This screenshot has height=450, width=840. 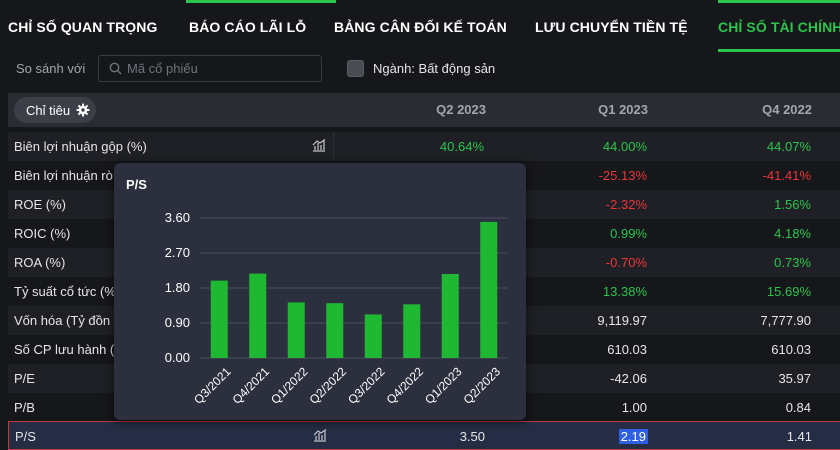 What do you see at coordinates (289, 385) in the screenshot?
I see `x-tick-label: Q1/2022` at bounding box center [289, 385].